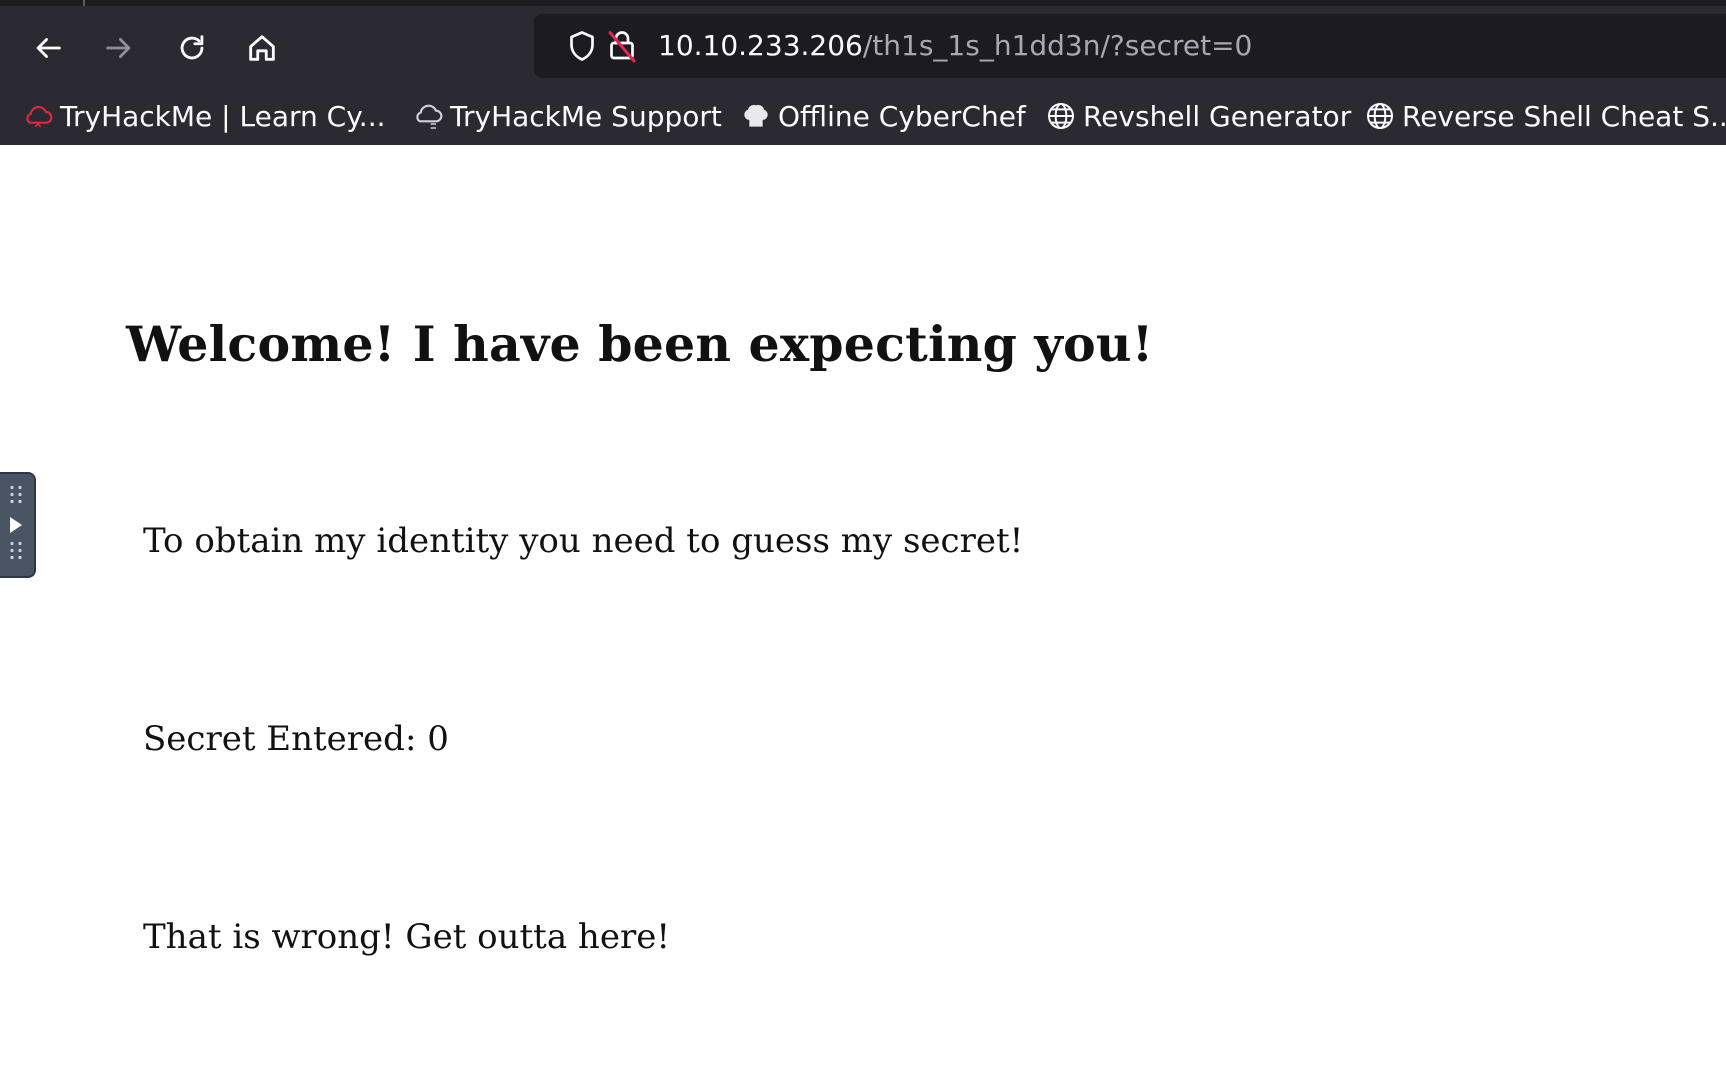  I want to click on bookmark-revshell-generator: Revshell Generator, so click(1198, 116).